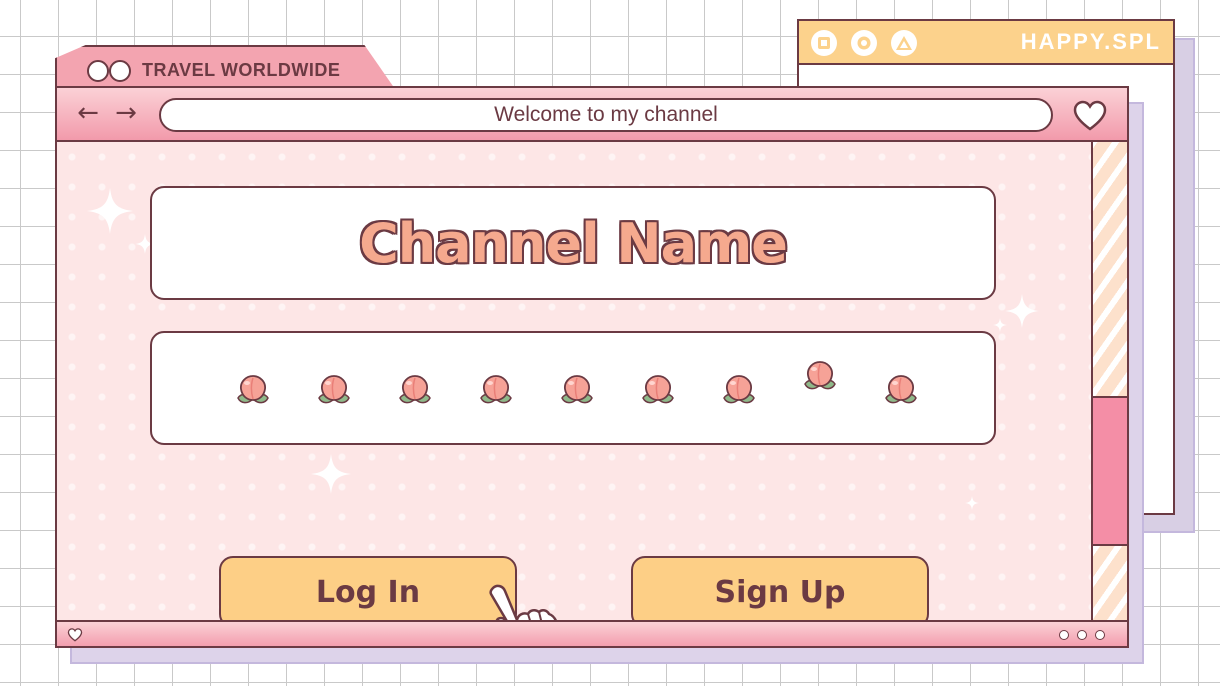 This screenshot has height=686, width=1220. I want to click on channel-name-panel: Channel Name, so click(573, 243).